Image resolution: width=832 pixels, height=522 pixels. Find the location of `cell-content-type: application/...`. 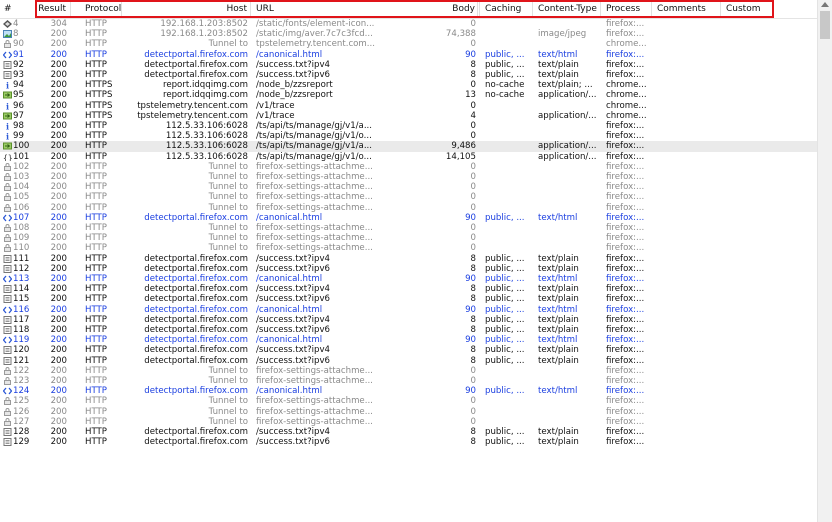

cell-content-type: application/... is located at coordinates (567, 115).